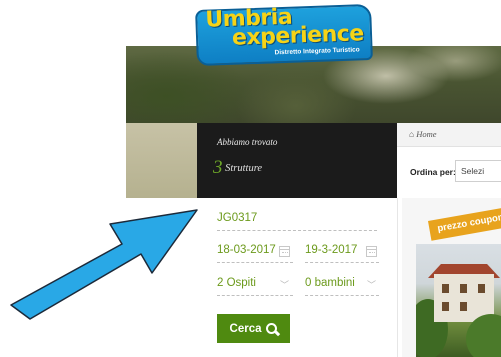 The width and height of the screenshot is (501, 357). Describe the element at coordinates (246, 250) in the screenshot. I see `checkin-date-input: 18-03-2017` at that location.